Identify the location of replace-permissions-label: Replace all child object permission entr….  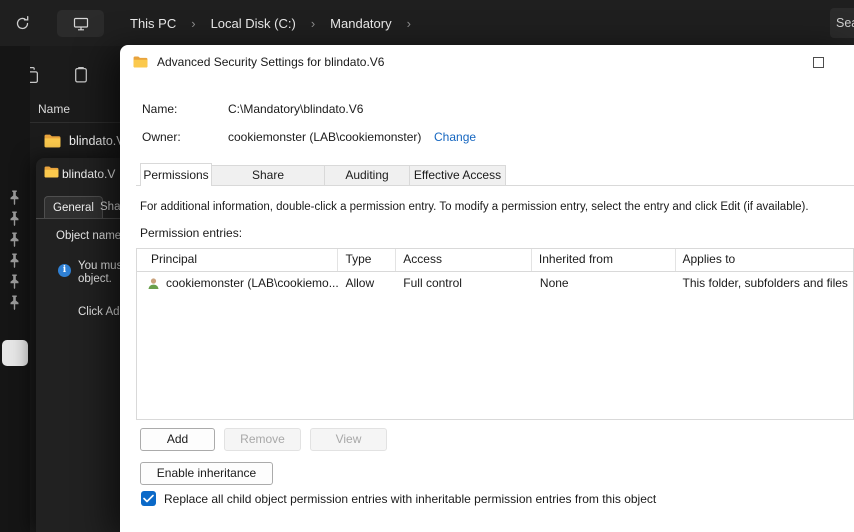
(410, 499).